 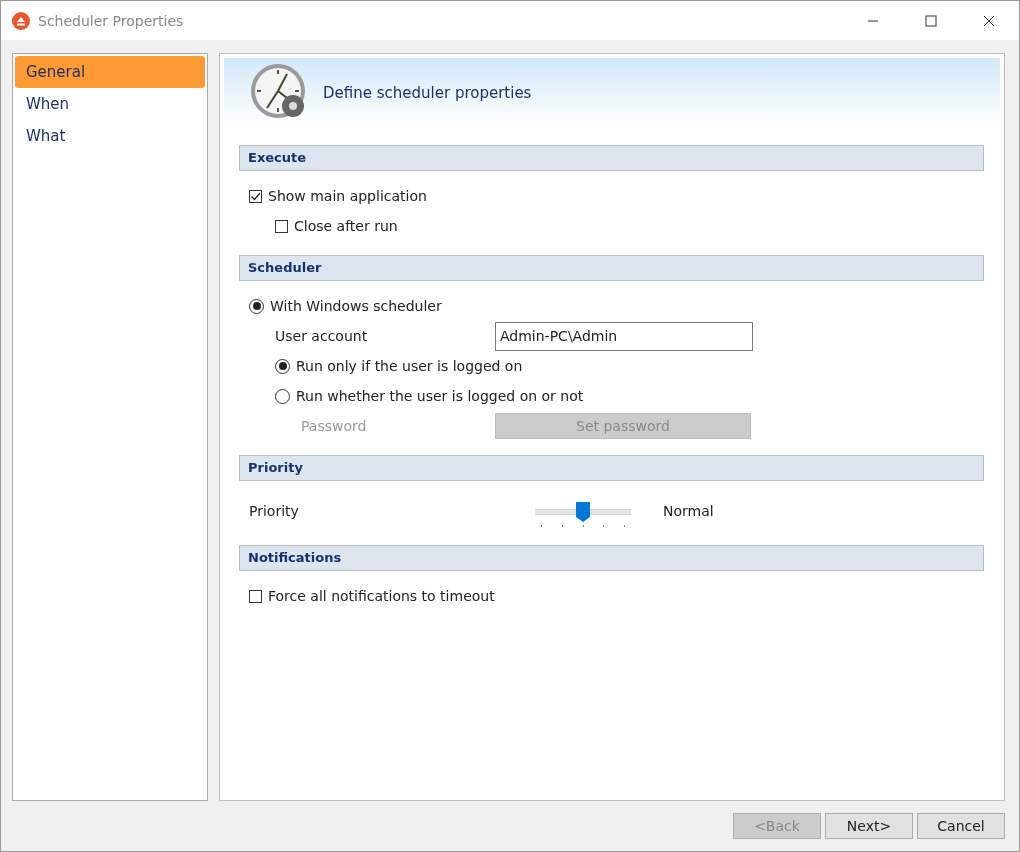 I want to click on maximize-icon, so click(x=931, y=20).